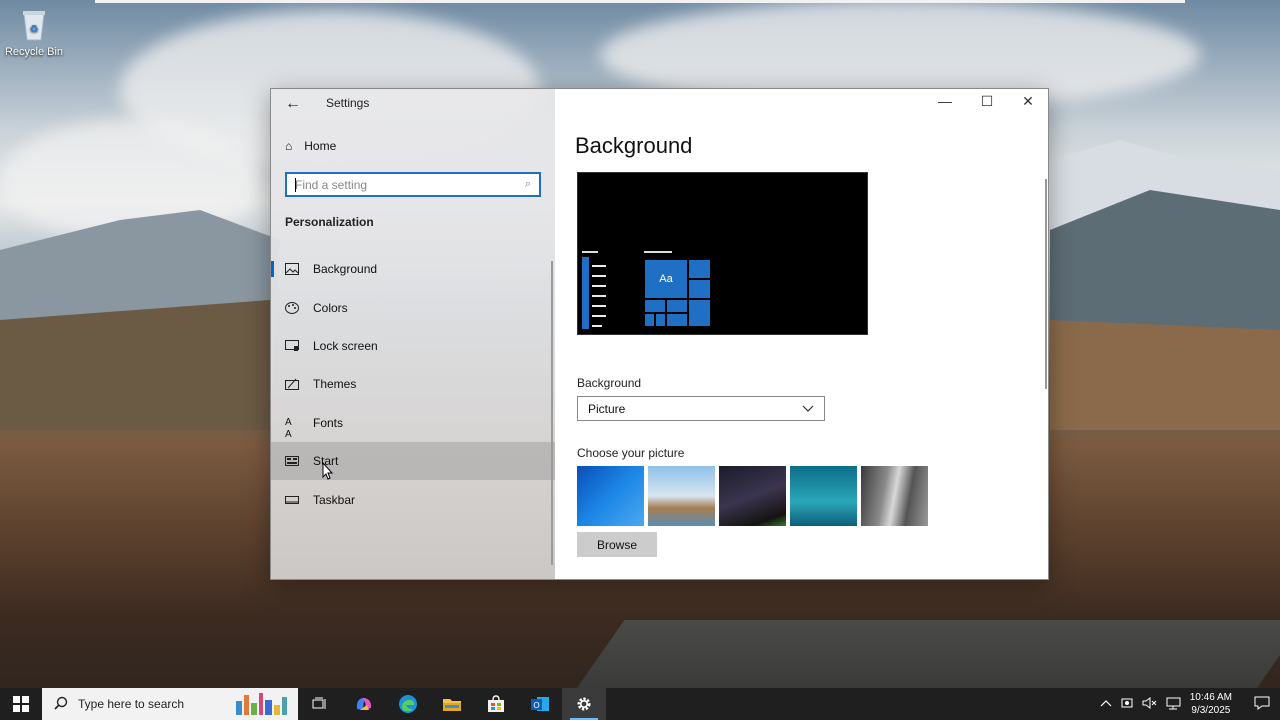  I want to click on nav-home: ⌂ Home, so click(310, 146).